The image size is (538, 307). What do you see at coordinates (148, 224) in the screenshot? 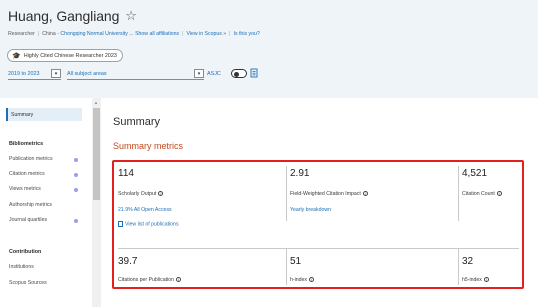
I see `view-publications-link: View list of publications` at bounding box center [148, 224].